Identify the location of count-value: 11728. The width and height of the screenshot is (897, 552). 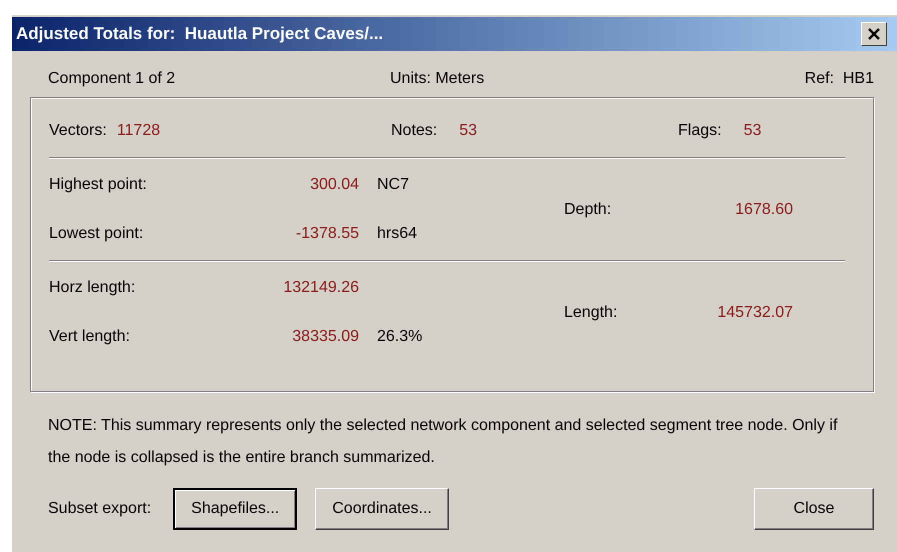
(138, 131).